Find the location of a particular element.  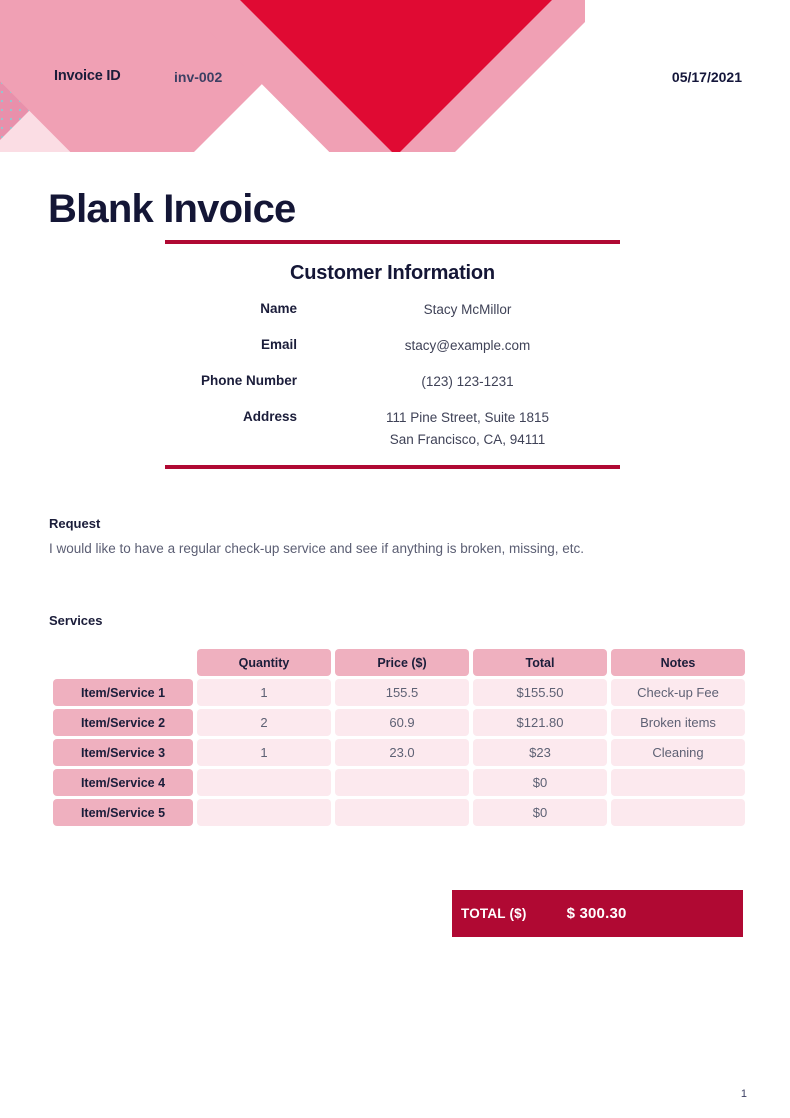

row-notes-cell: Cleaning is located at coordinates (678, 752).